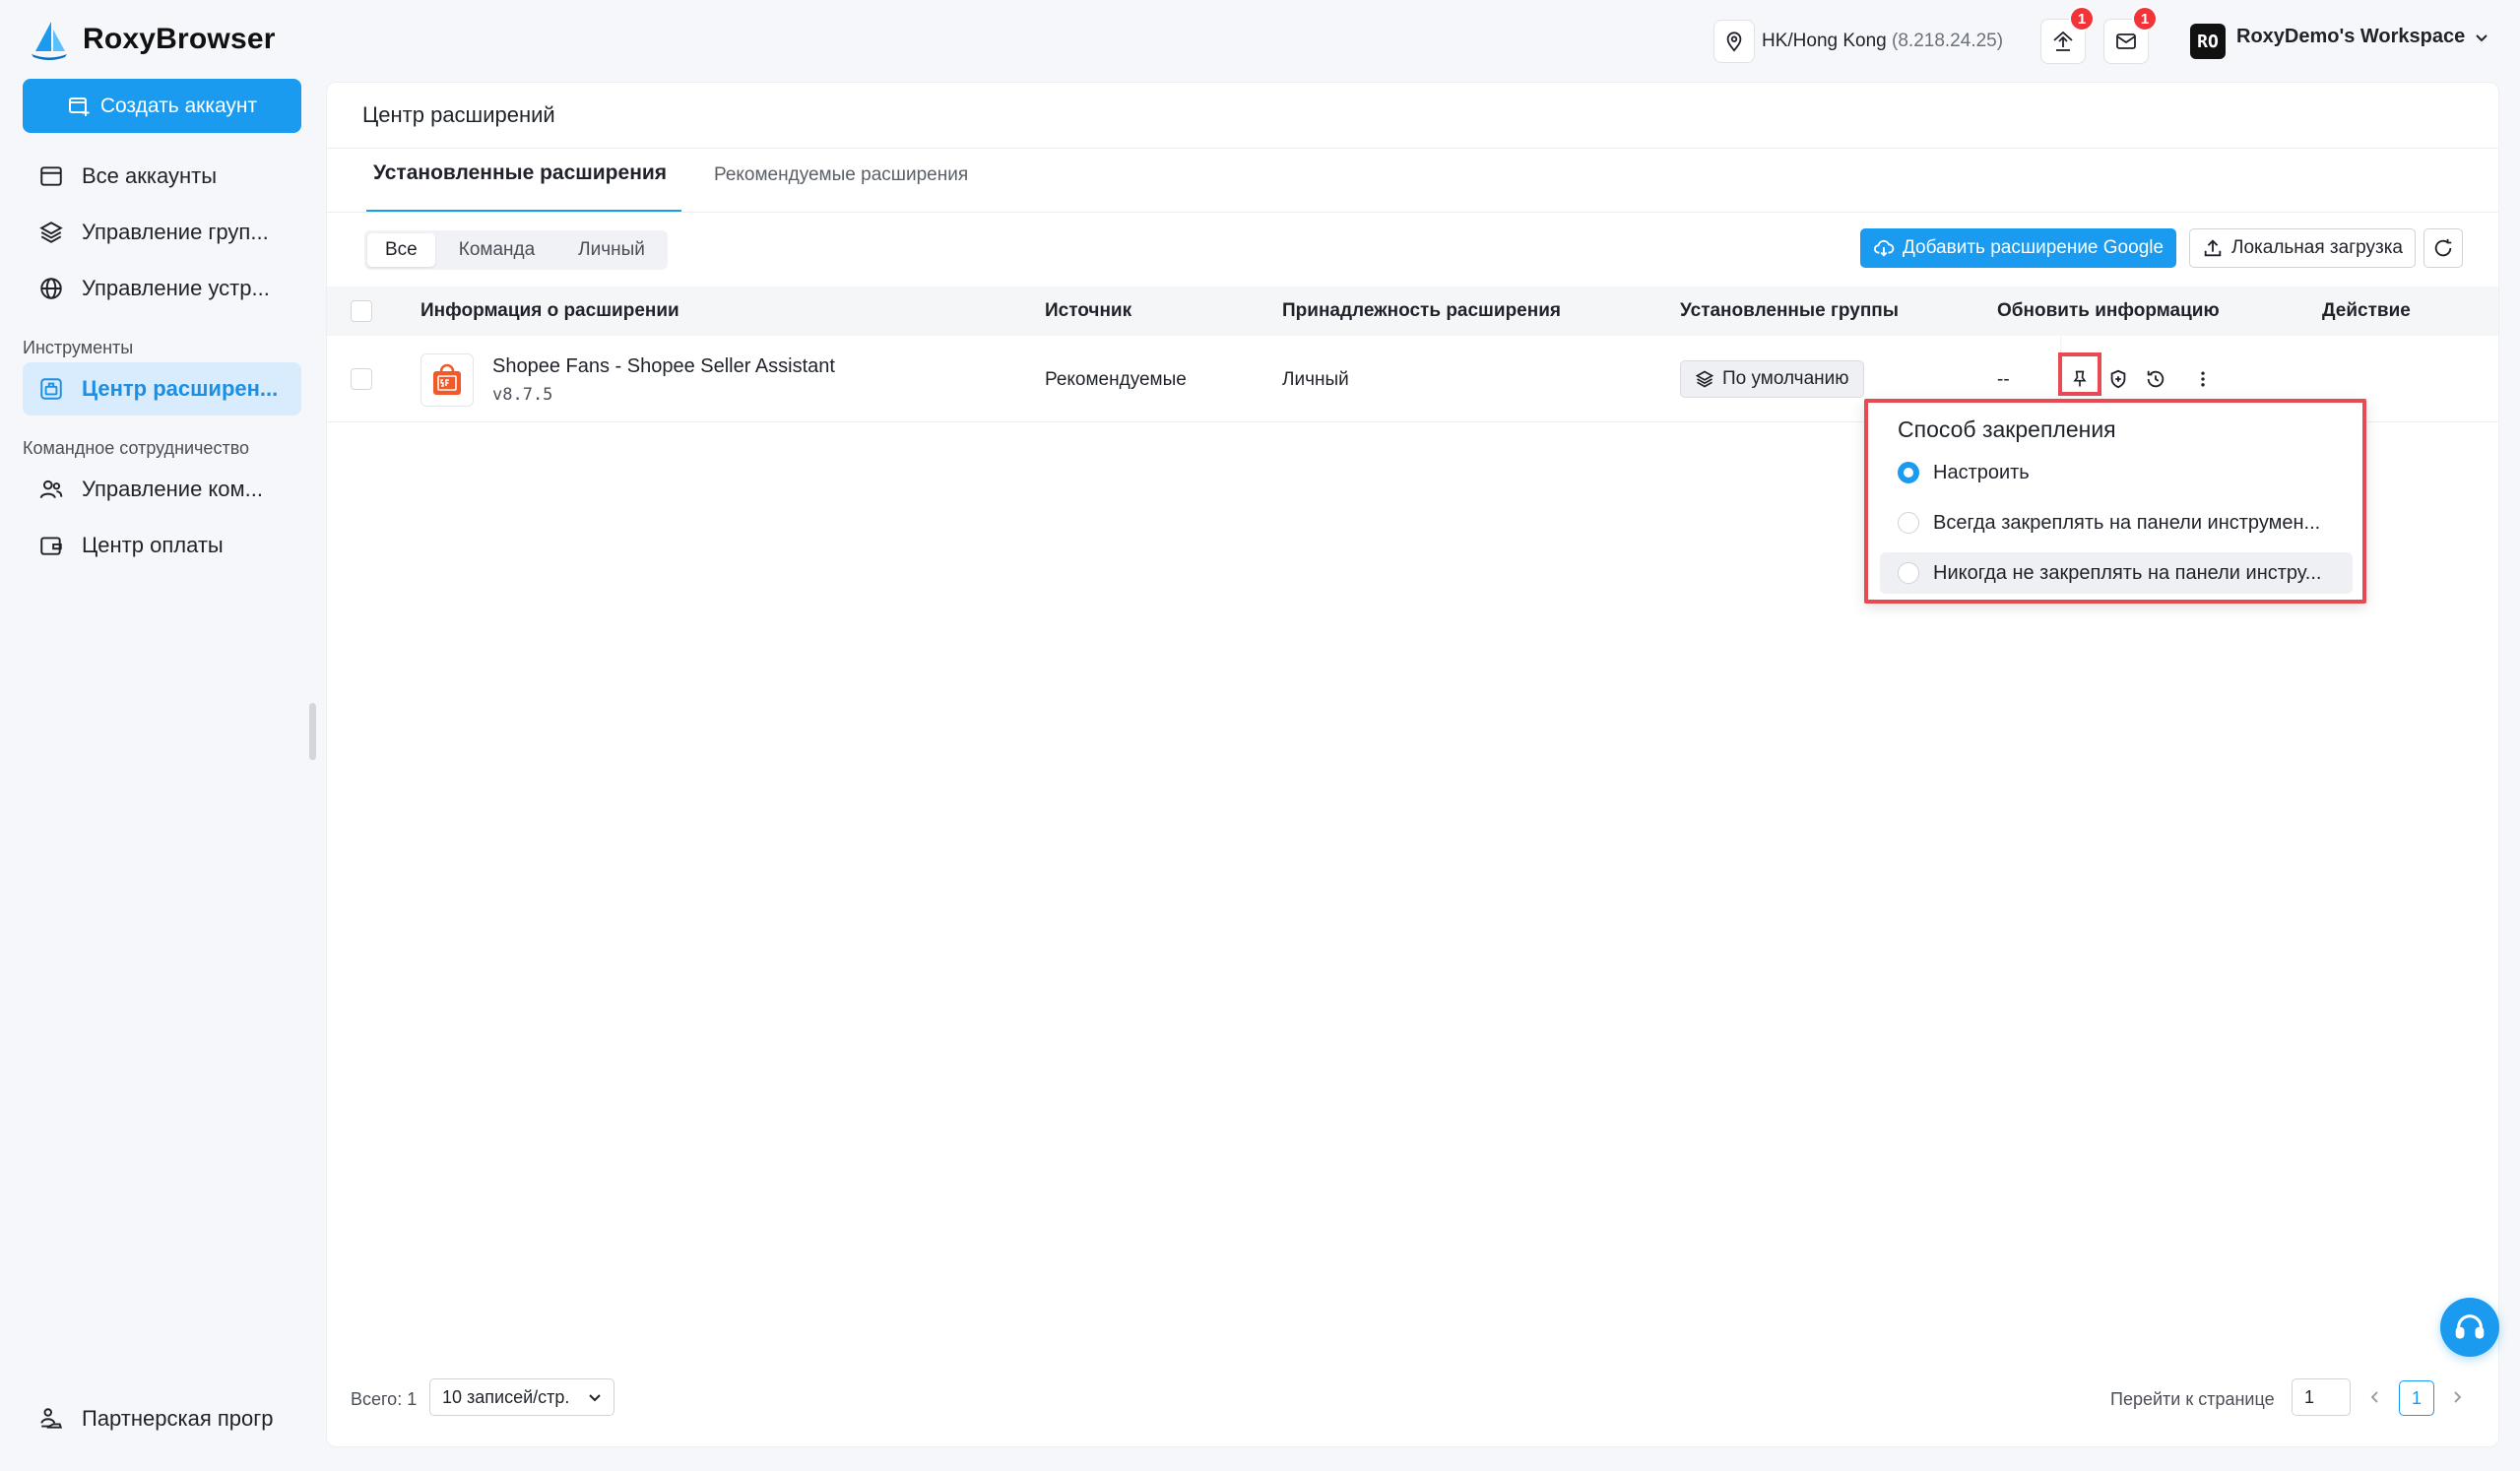 The image size is (2520, 1471). Describe the element at coordinates (506, 1396) in the screenshot. I see `page-size-value: 10 записей/стр.` at that location.